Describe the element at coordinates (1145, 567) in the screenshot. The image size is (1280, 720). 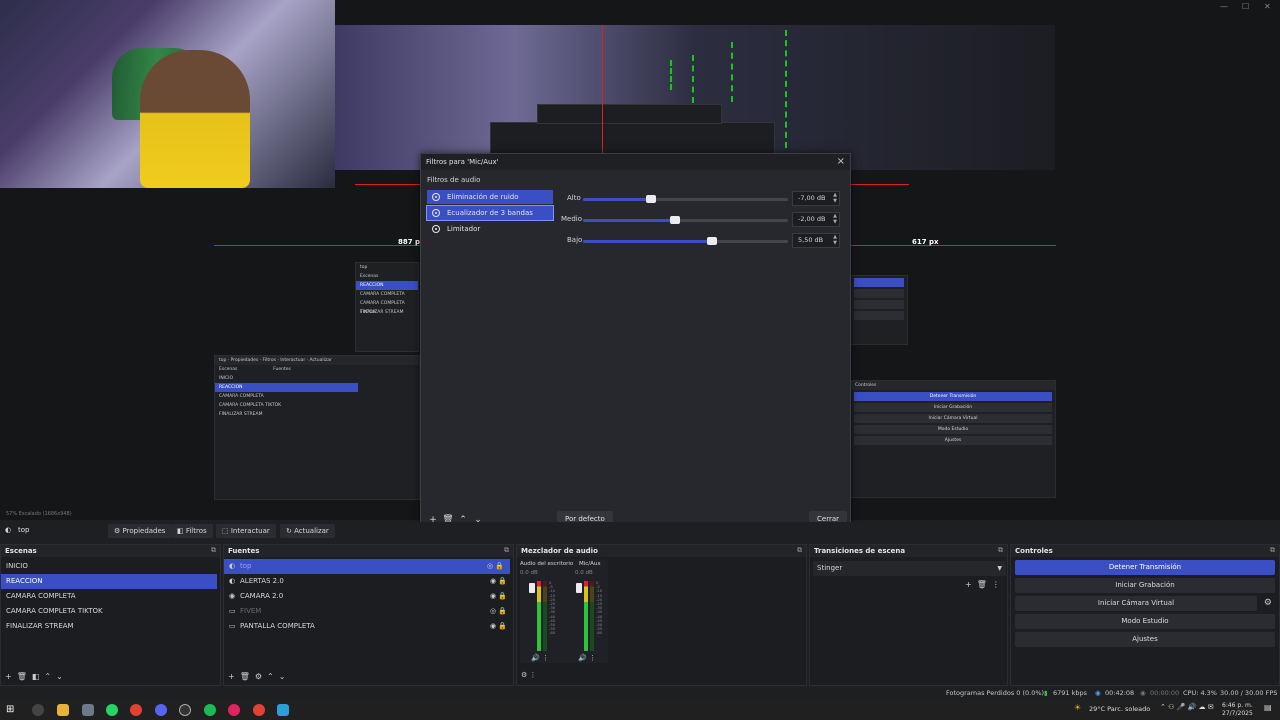
I see `stop-stream-button: Detener Transmisión` at that location.